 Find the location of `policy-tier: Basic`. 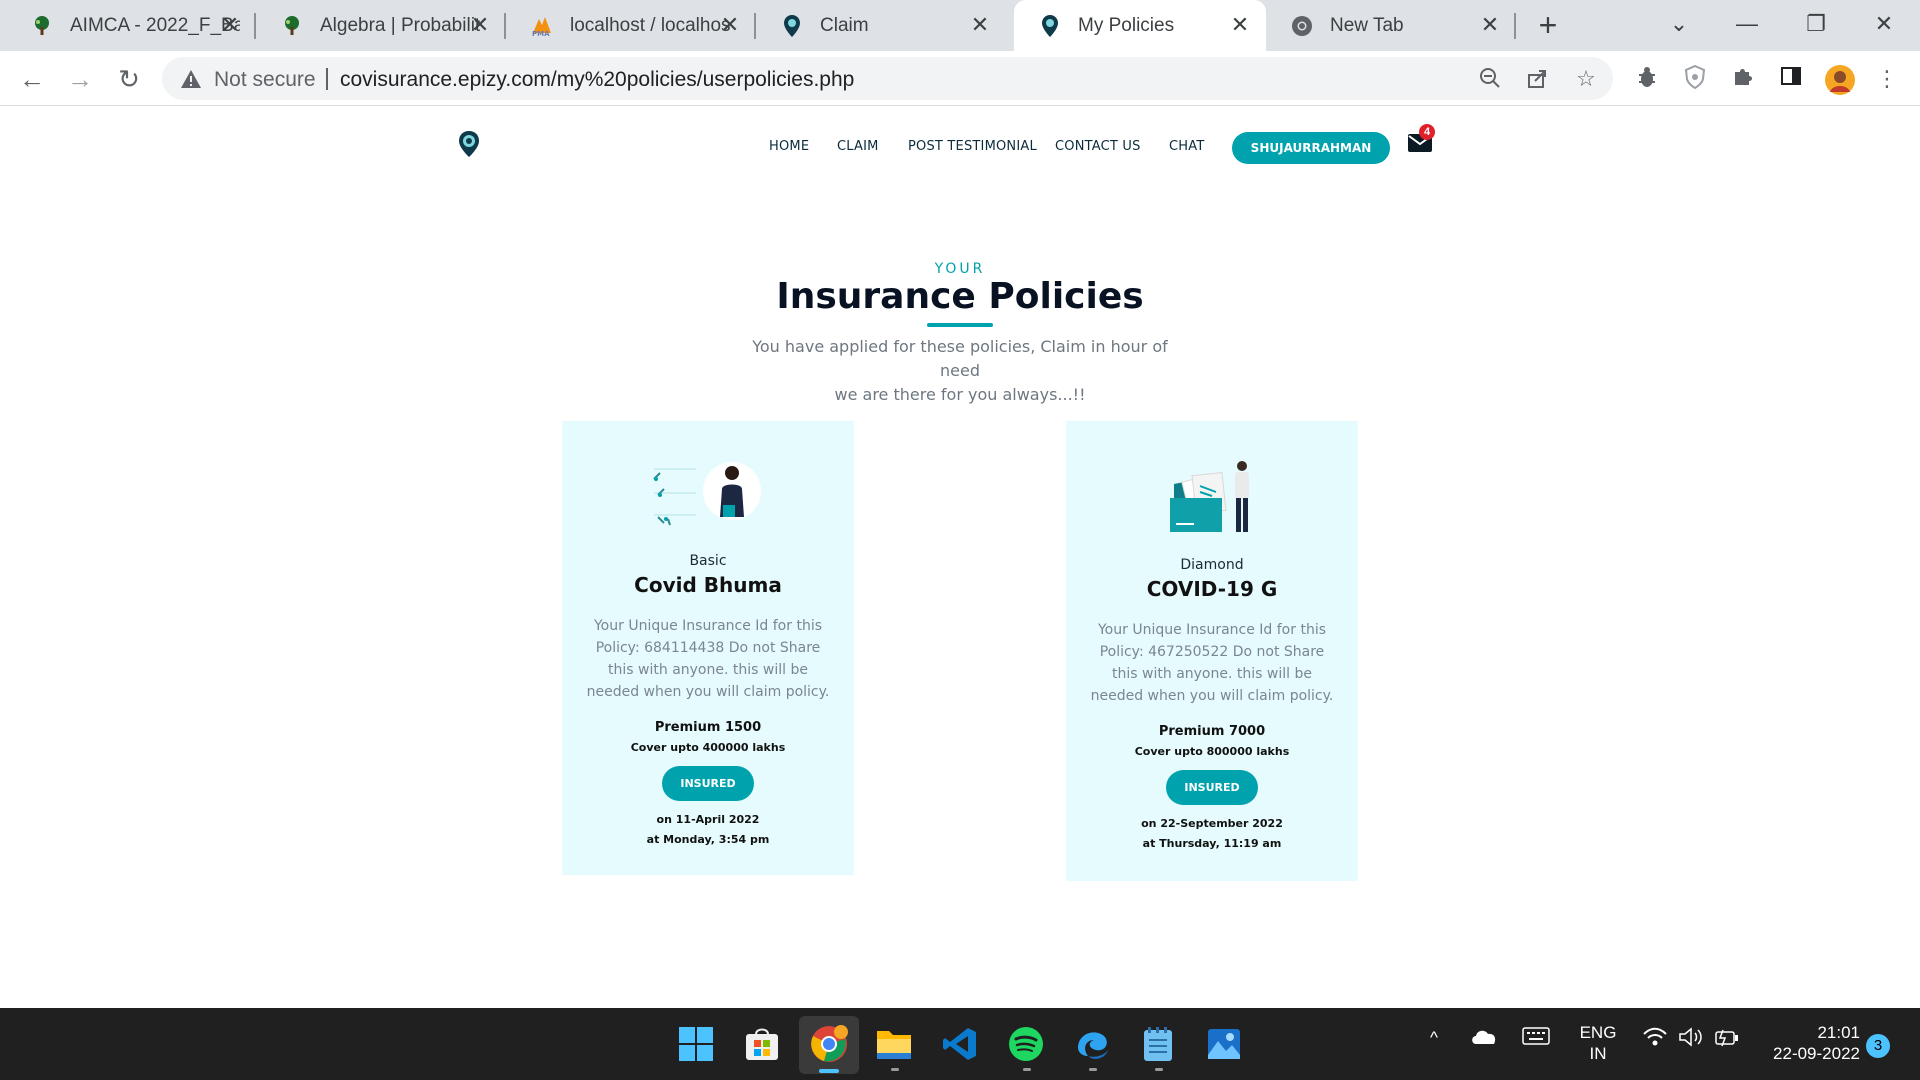

policy-tier: Basic is located at coordinates (708, 561).